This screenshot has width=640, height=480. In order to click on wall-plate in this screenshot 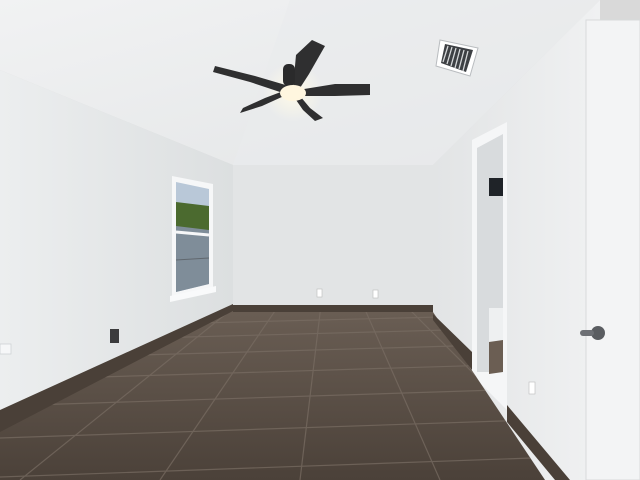, I will do `click(6, 349)`.